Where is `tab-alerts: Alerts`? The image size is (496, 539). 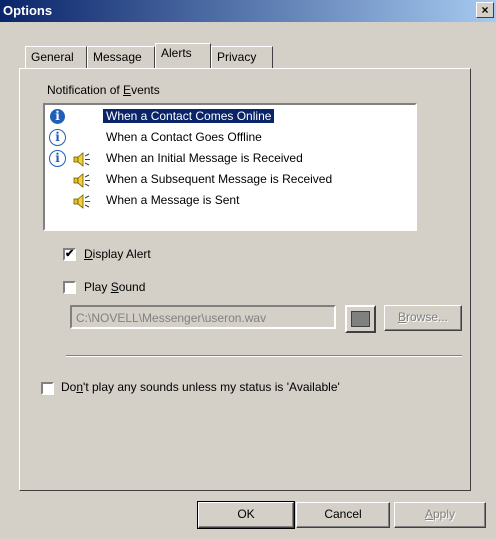
tab-alerts: Alerts is located at coordinates (183, 55).